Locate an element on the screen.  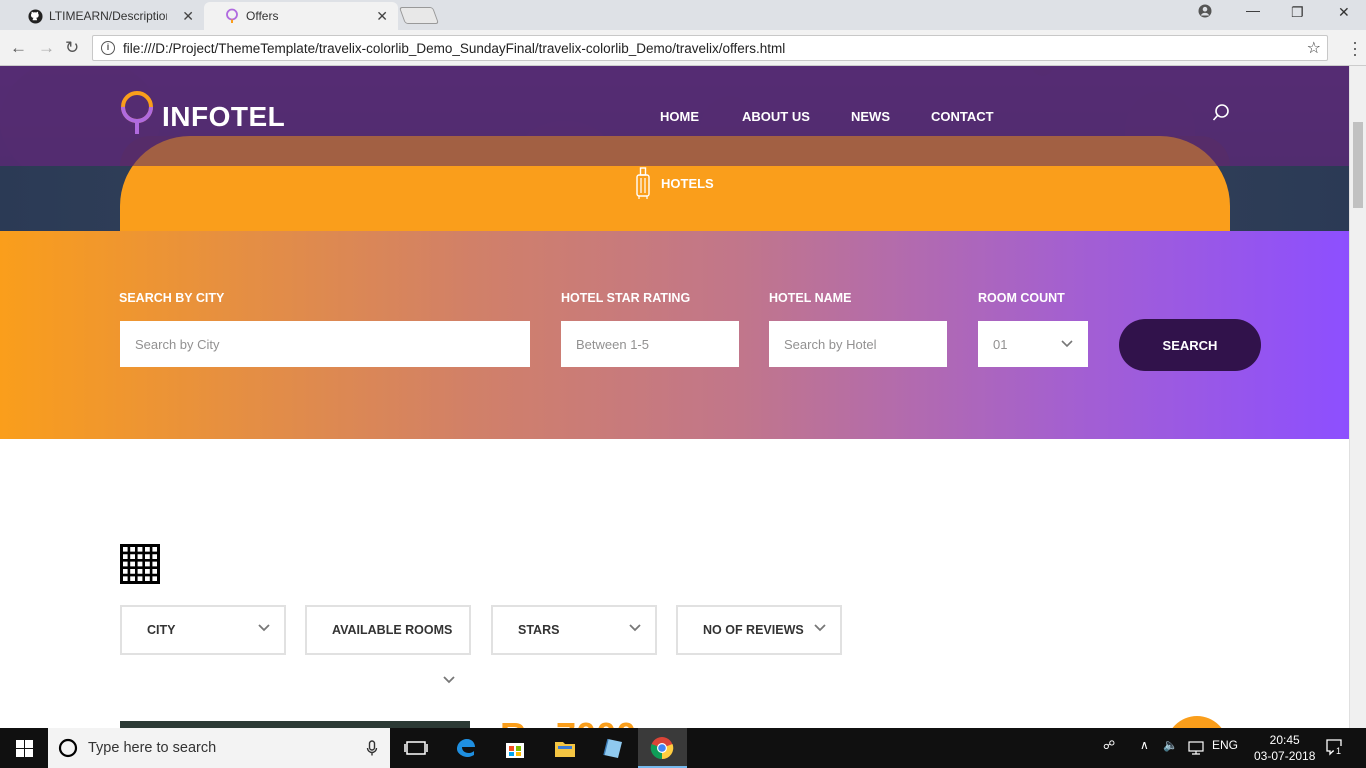
browser-tab-strip: LTIMEARN/Description_F ✕ Offers ✕ — ❐ ✕ is located at coordinates (683, 15).